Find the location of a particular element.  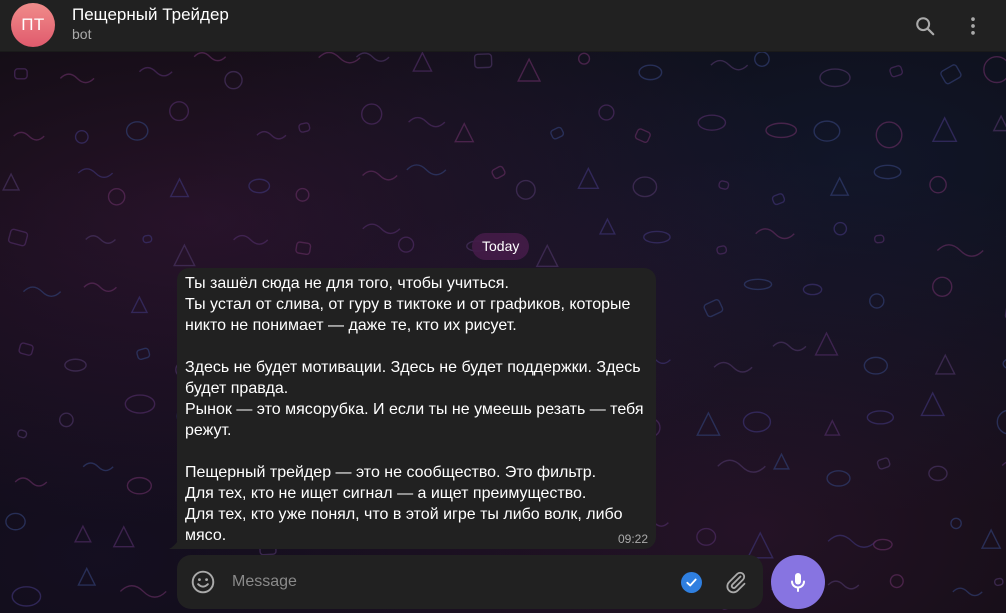

avatar: ПТ is located at coordinates (33, 25).